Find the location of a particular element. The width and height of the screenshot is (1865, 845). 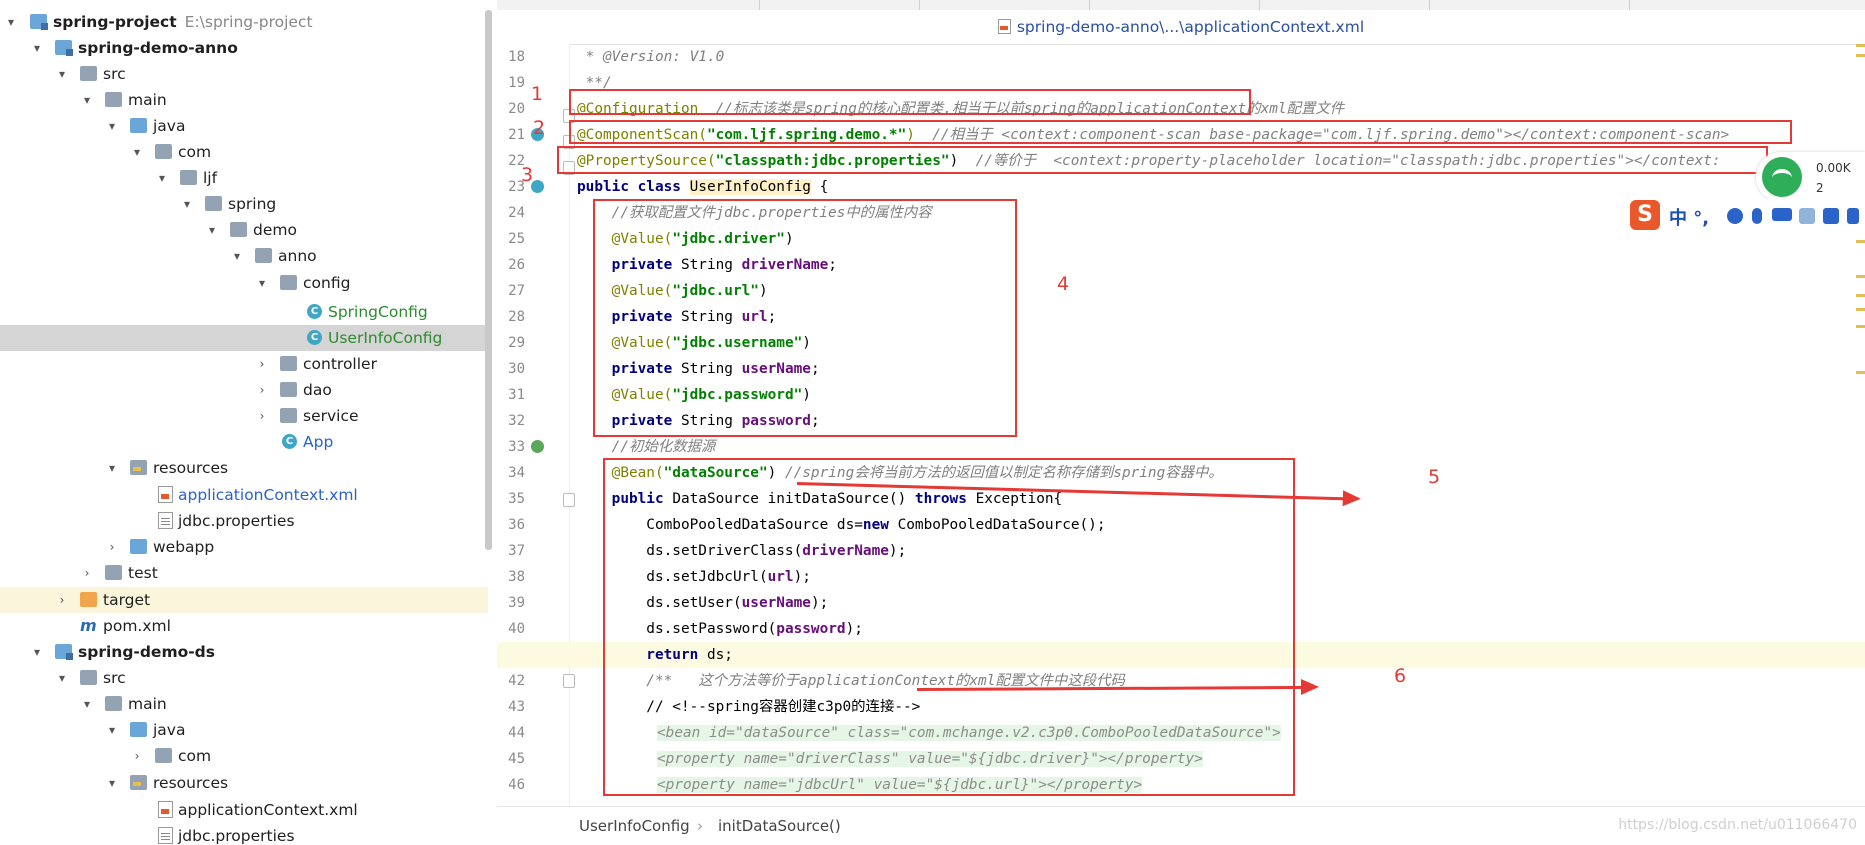

tree-item-service: › service is located at coordinates (244, 416).